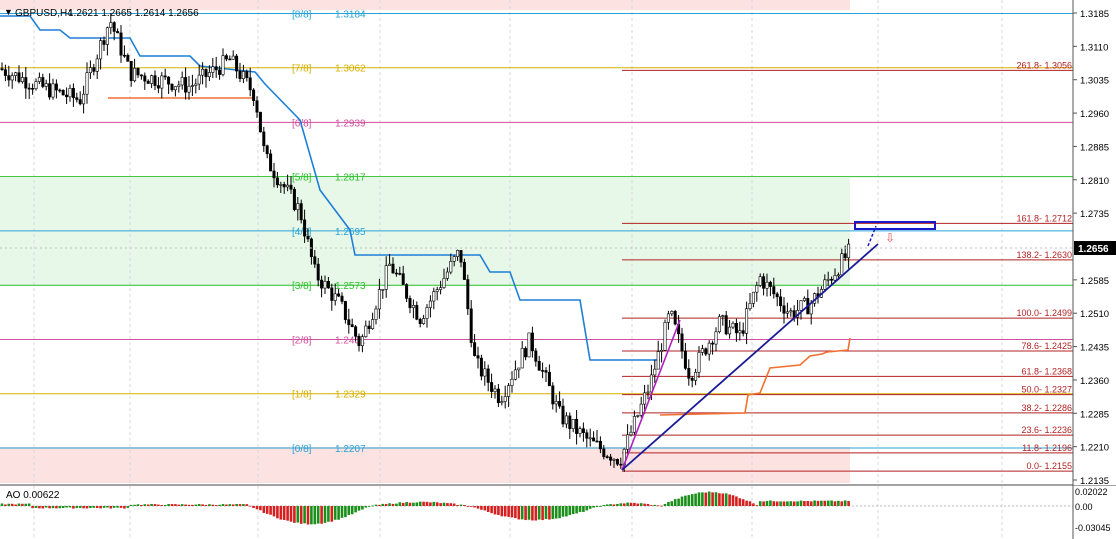 The image size is (1116, 539). I want to click on fib-label: 50.0- 1.2327, so click(1046, 390).